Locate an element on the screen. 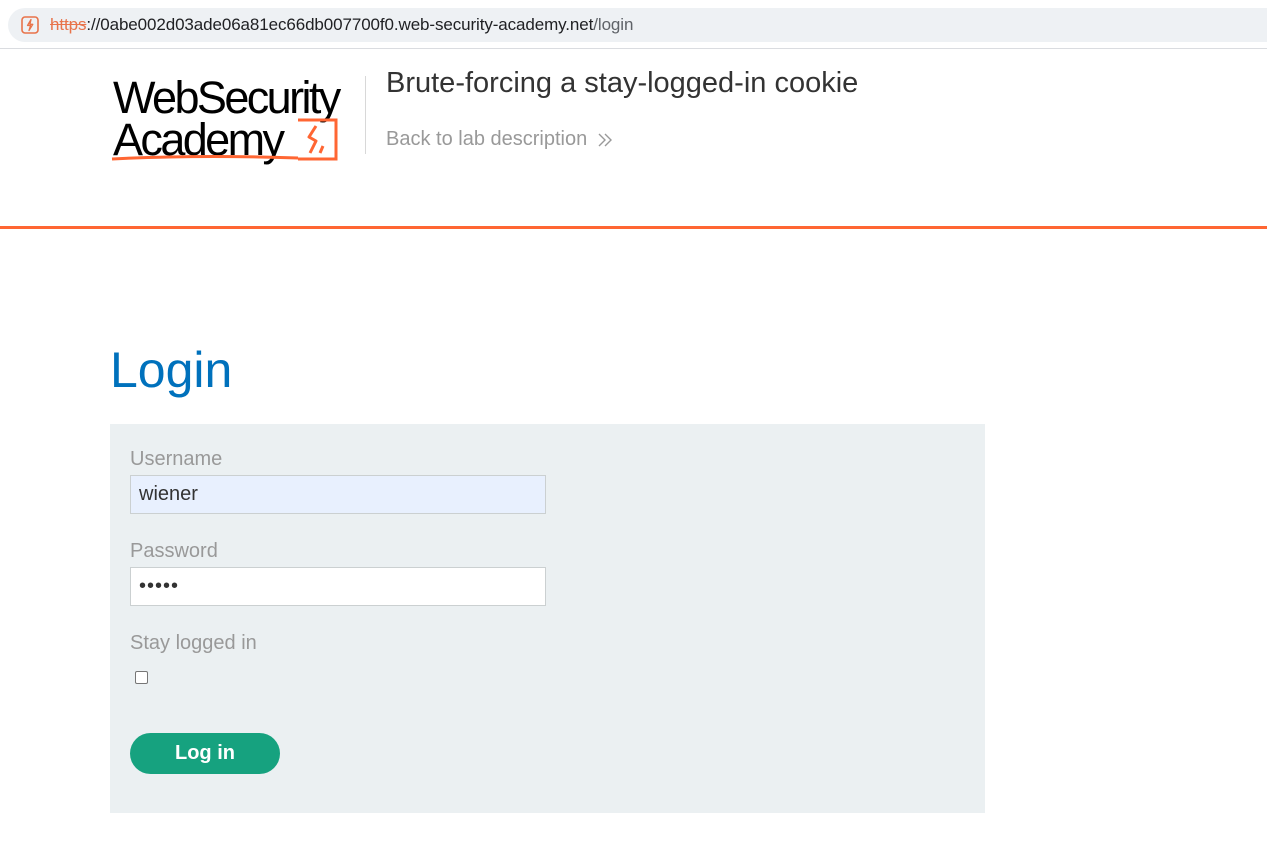  login-button: Log in is located at coordinates (205, 753).